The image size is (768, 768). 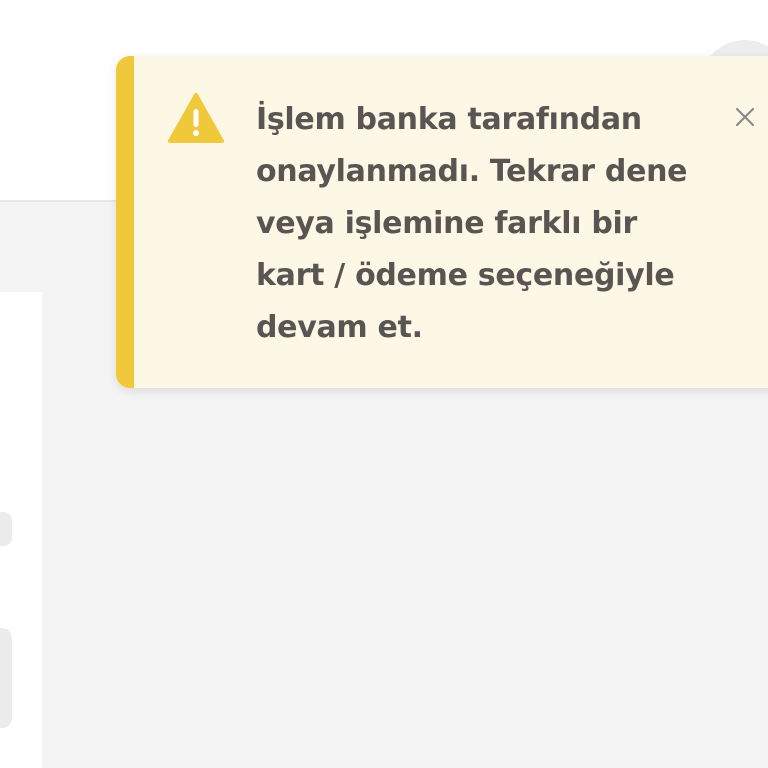 What do you see at coordinates (196, 118) in the screenshot?
I see `warning-triangle-icon` at bounding box center [196, 118].